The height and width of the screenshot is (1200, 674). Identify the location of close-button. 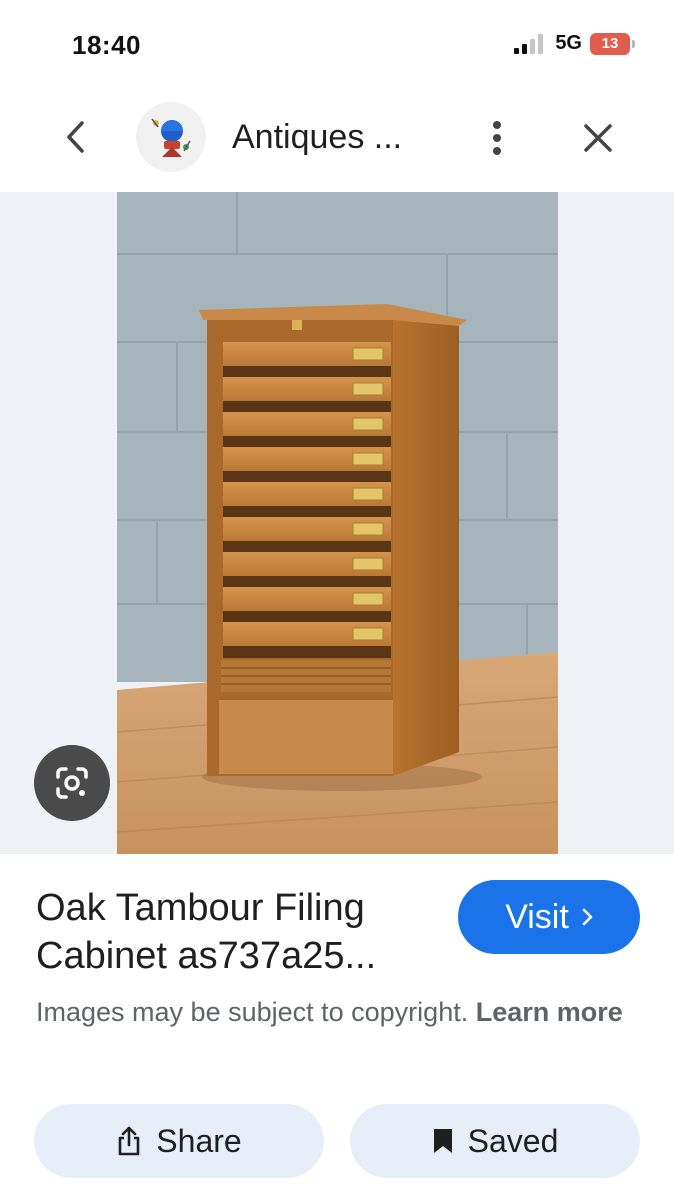
(598, 138).